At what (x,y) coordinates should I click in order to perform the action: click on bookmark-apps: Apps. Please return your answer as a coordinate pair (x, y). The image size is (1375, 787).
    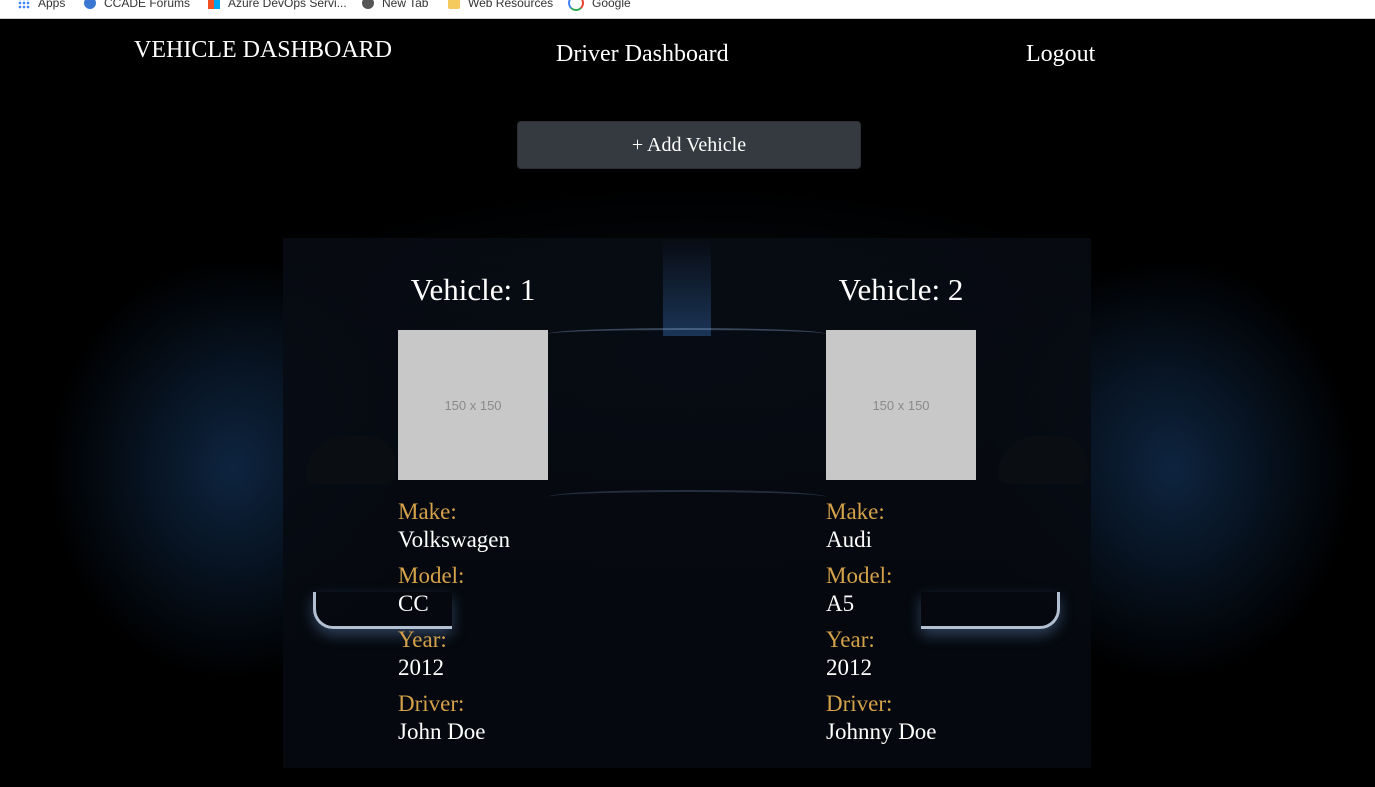
    Looking at the image, I should click on (41, 6).